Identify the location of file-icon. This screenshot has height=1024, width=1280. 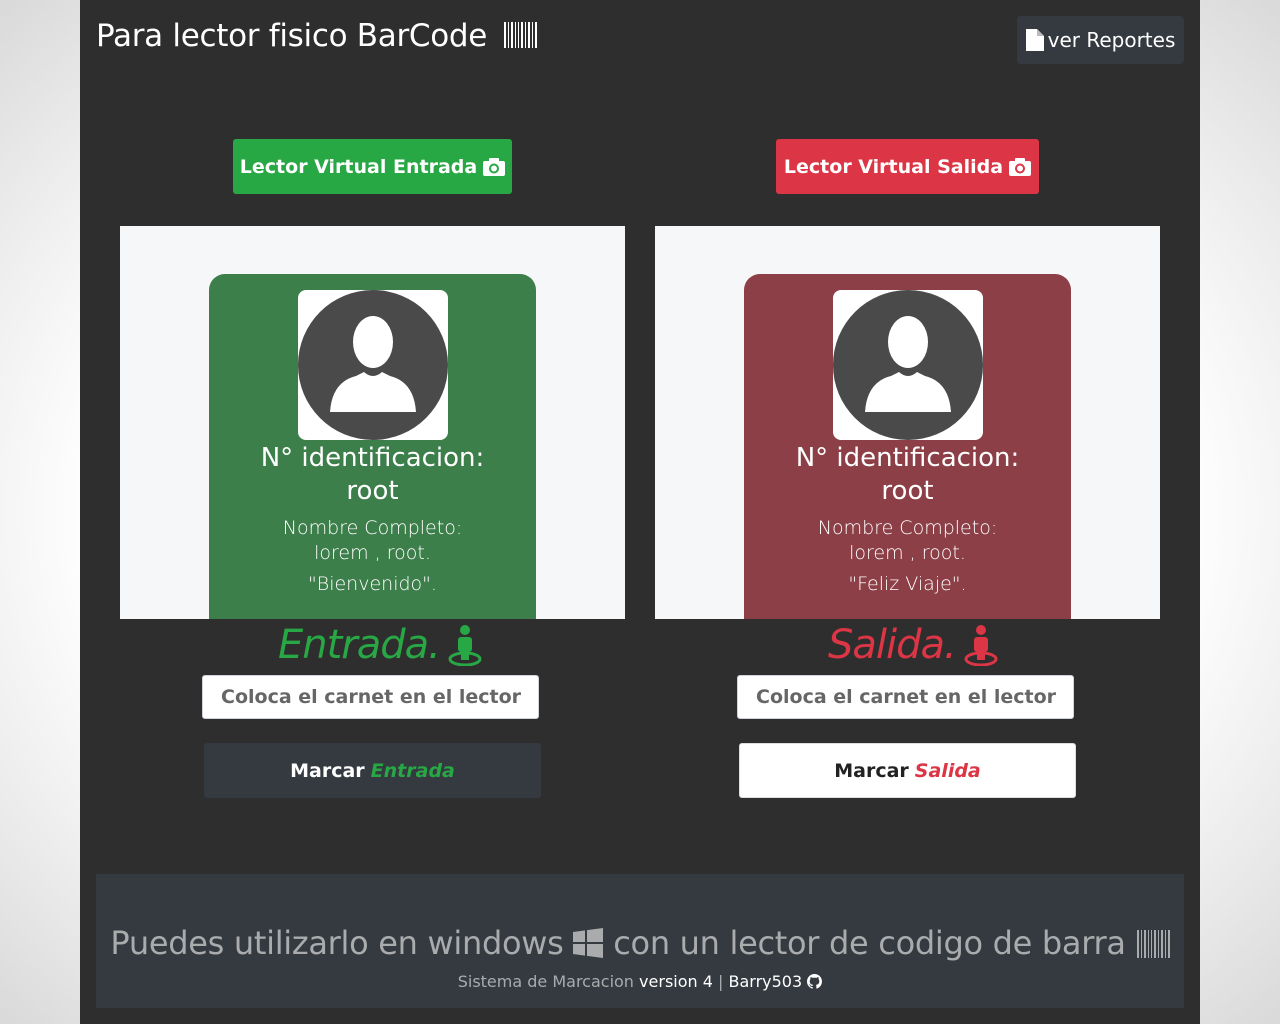
(1034, 40).